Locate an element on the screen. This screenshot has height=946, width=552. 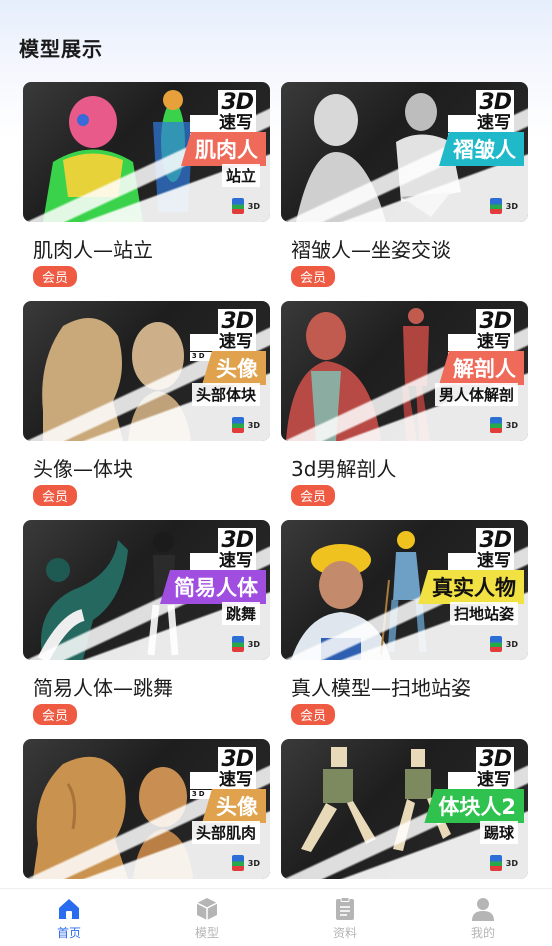
model-thumbnail: 3D 速写 3D SKETCH 褶皱人 3D is located at coordinates (404, 152).